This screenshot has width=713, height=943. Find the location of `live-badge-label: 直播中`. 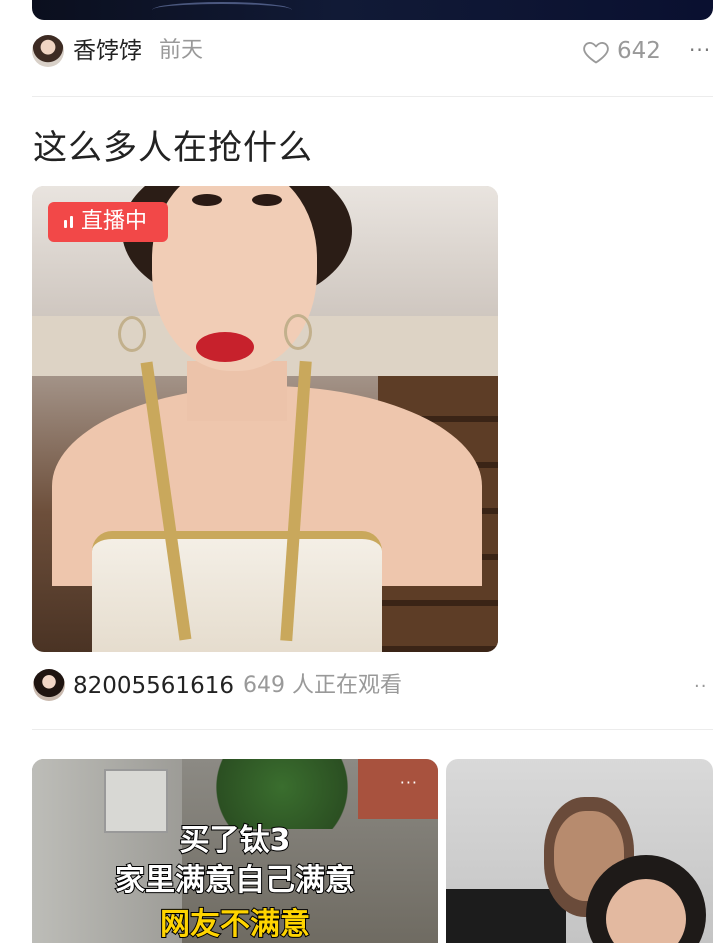

live-badge-label: 直播中 is located at coordinates (114, 221).